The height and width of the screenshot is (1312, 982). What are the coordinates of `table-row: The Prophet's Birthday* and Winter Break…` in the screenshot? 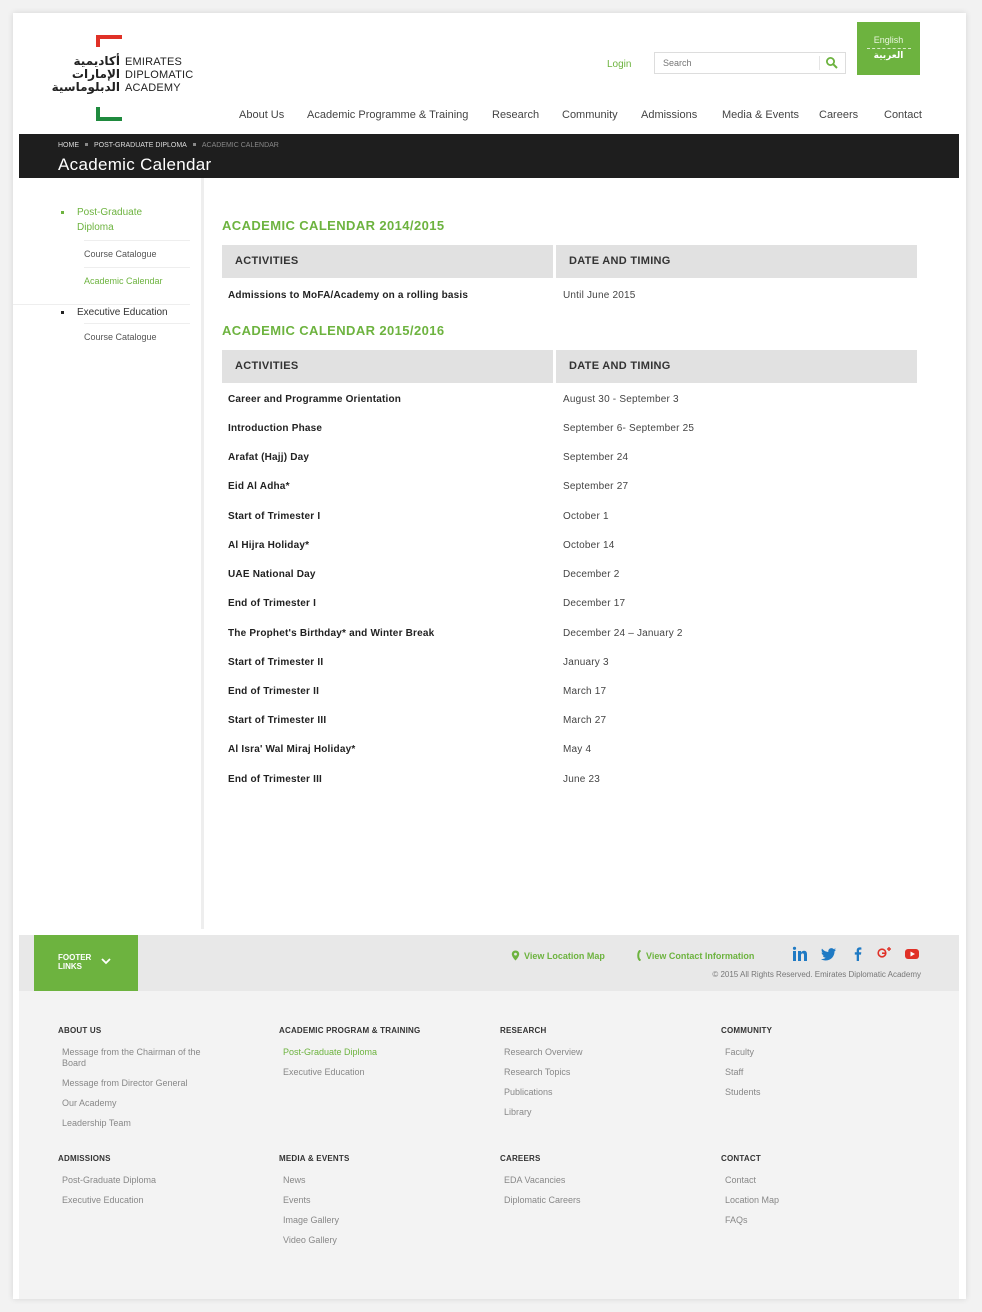 It's located at (569, 642).